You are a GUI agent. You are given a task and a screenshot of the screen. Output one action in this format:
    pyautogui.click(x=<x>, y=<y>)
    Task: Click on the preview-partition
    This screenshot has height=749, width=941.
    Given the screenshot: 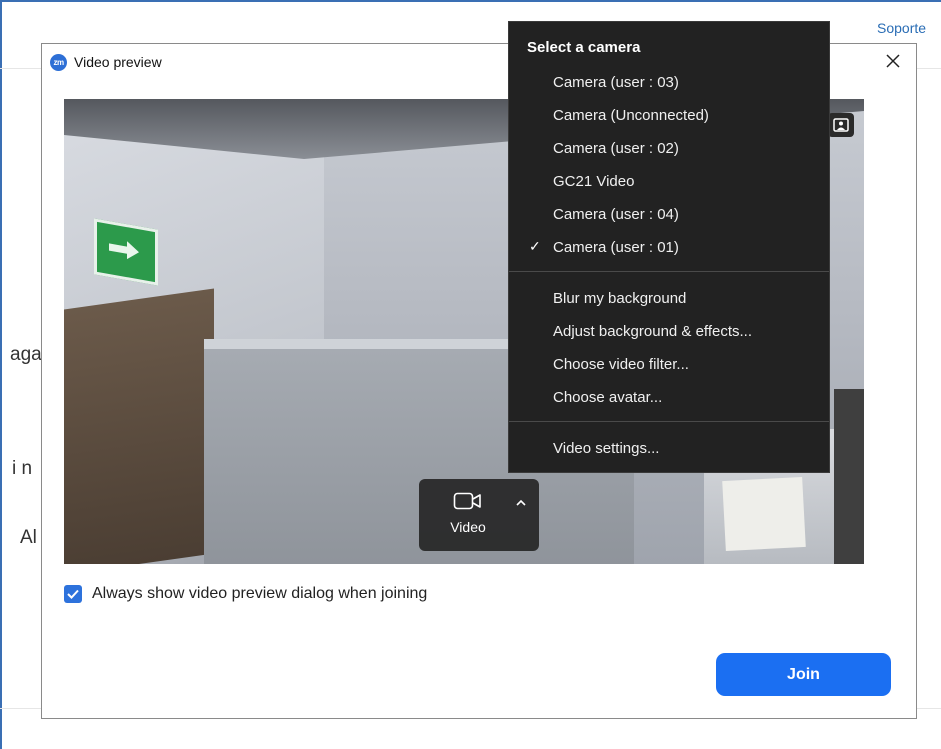 What is the action you would take?
    pyautogui.click(x=139, y=426)
    